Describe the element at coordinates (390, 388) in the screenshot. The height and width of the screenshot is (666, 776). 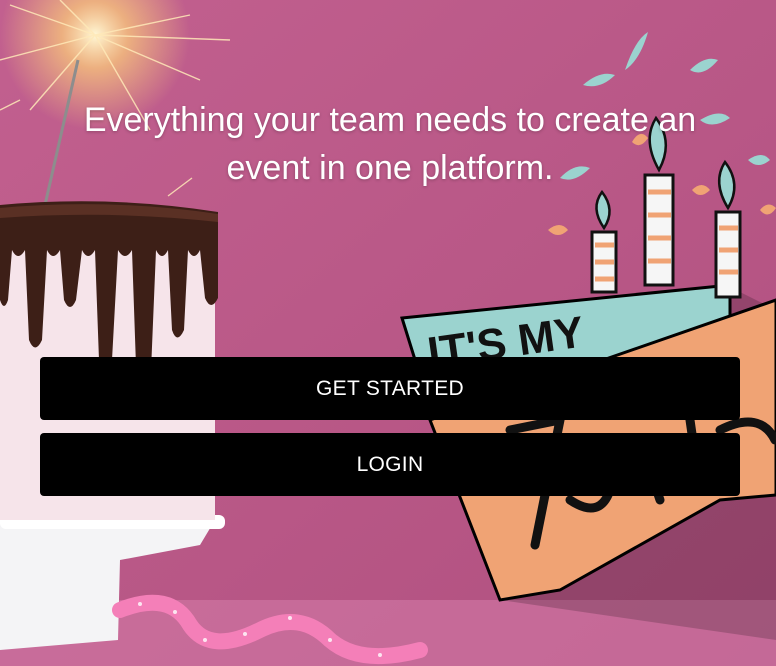
I see `get-started-button: GET STARTED` at that location.